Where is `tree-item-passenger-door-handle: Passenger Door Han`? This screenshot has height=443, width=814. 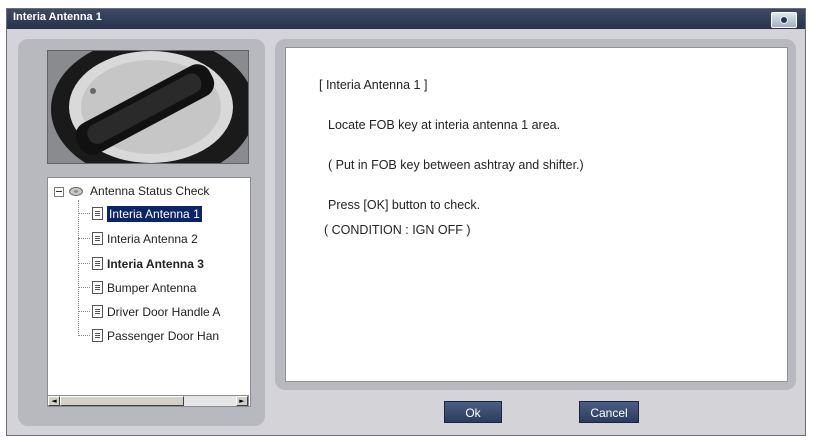 tree-item-passenger-door-handle: Passenger Door Han is located at coordinates (148, 337).